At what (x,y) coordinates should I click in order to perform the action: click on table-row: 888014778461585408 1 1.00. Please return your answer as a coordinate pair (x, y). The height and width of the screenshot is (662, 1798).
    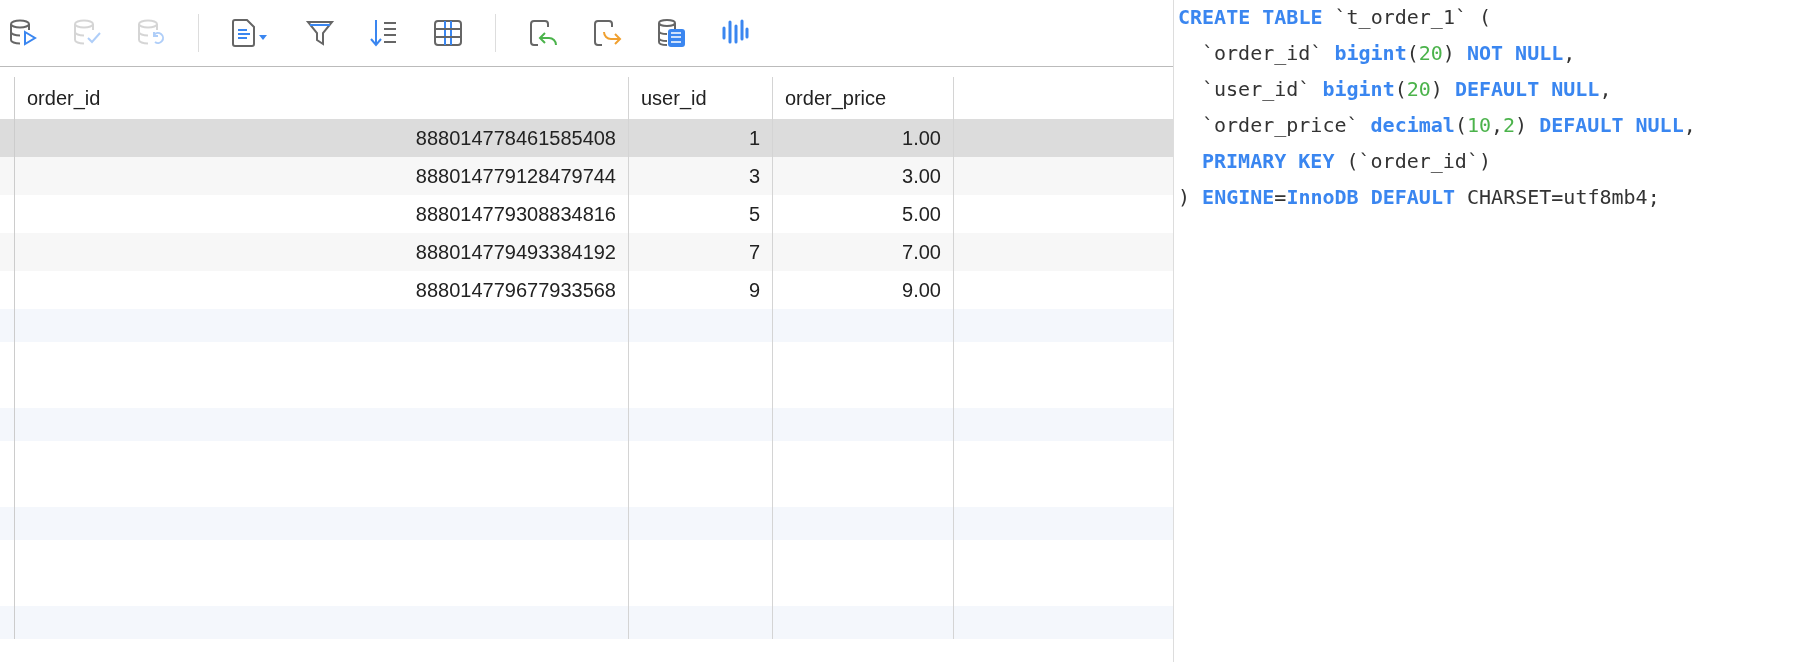
    Looking at the image, I should click on (586, 138).